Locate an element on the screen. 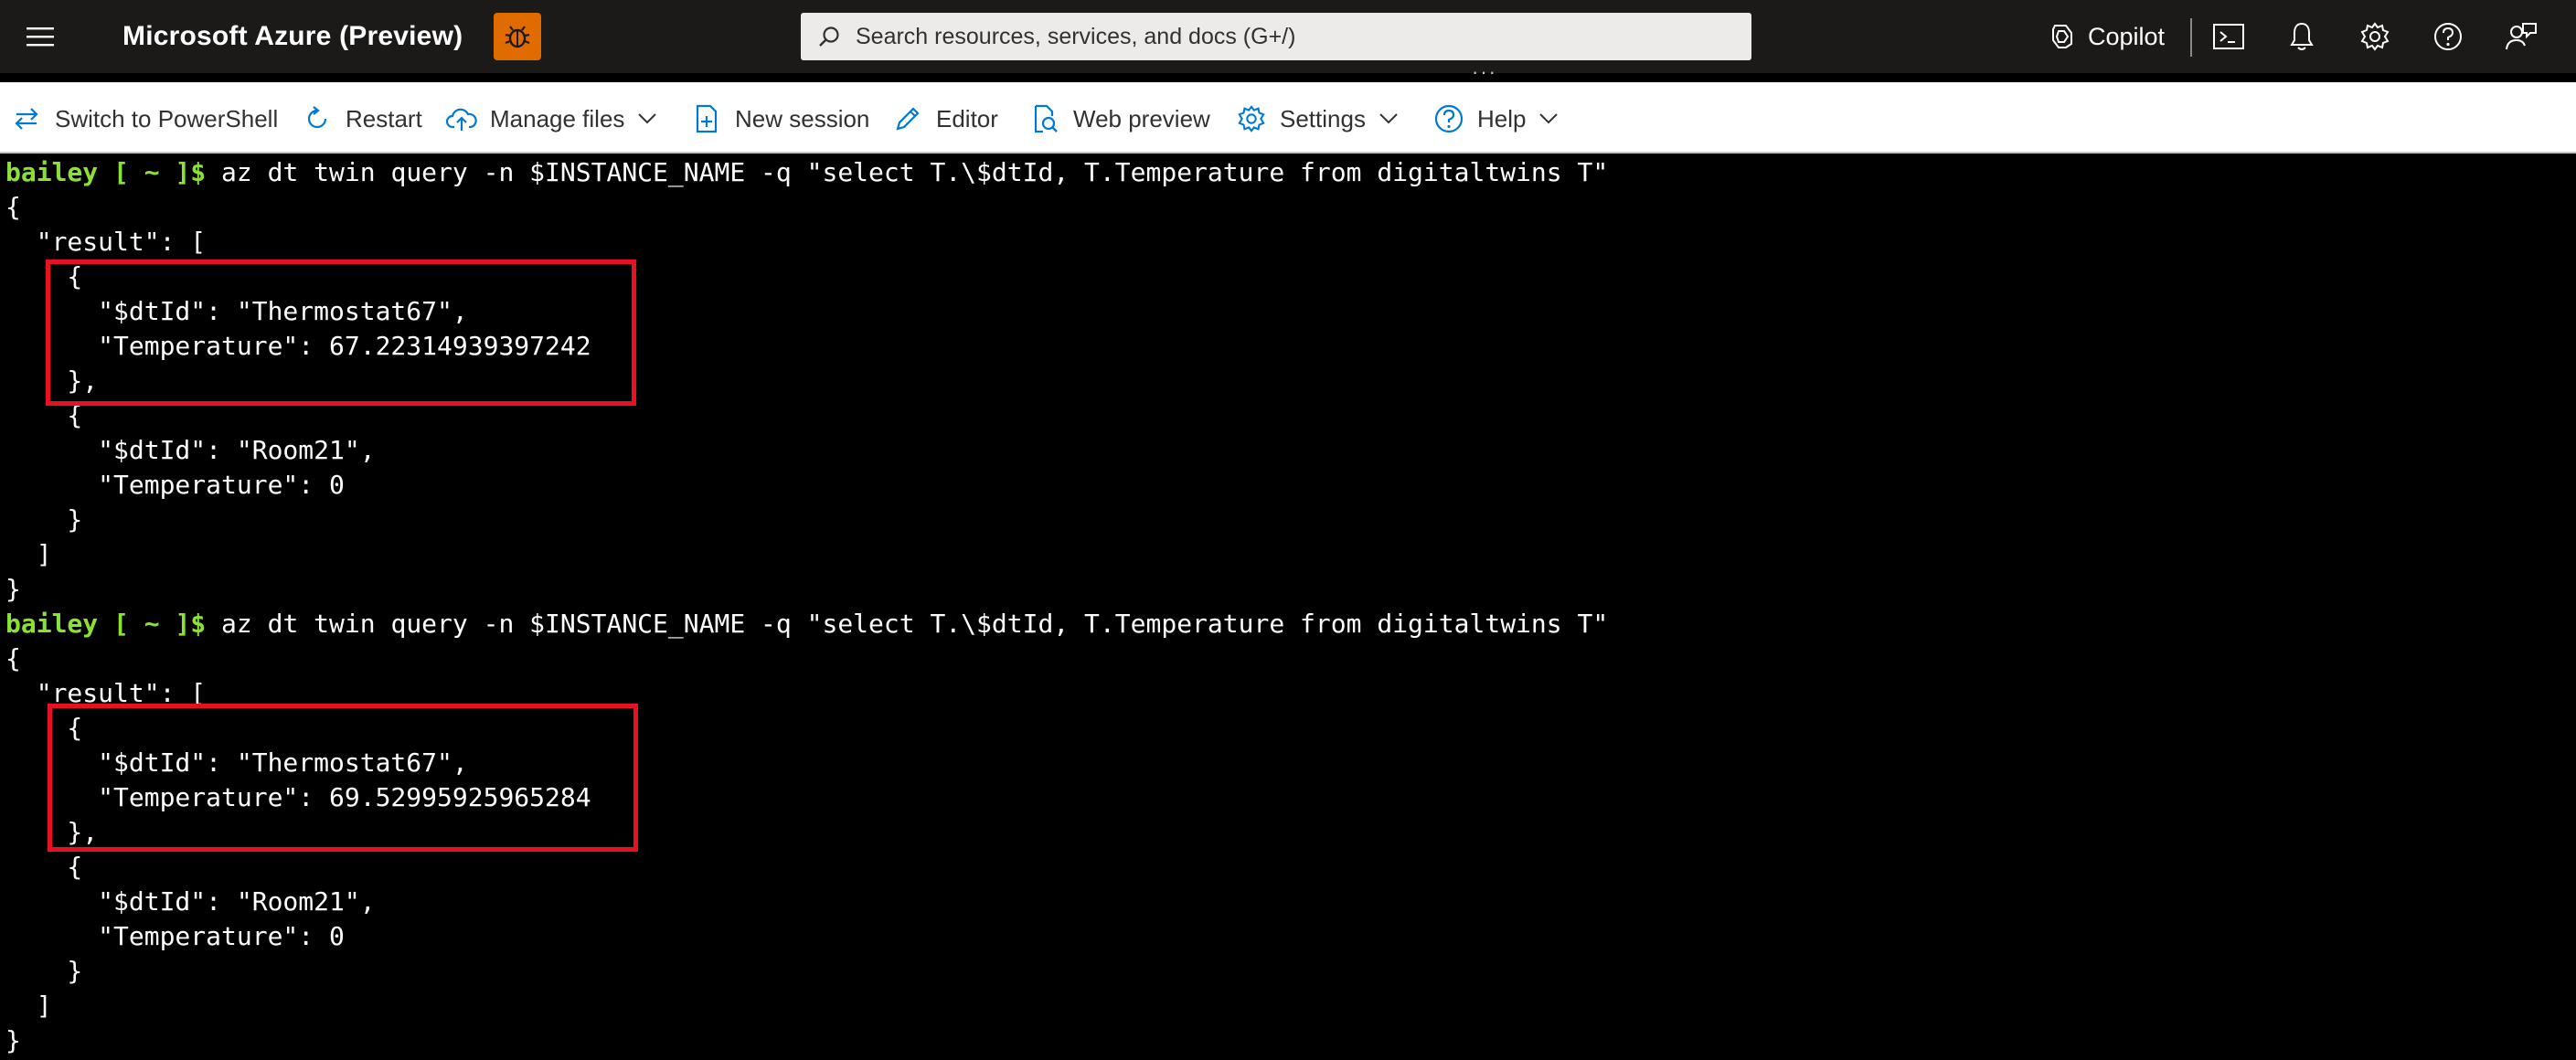 The image size is (2576, 1060). web-preview-icon is located at coordinates (1044, 119).